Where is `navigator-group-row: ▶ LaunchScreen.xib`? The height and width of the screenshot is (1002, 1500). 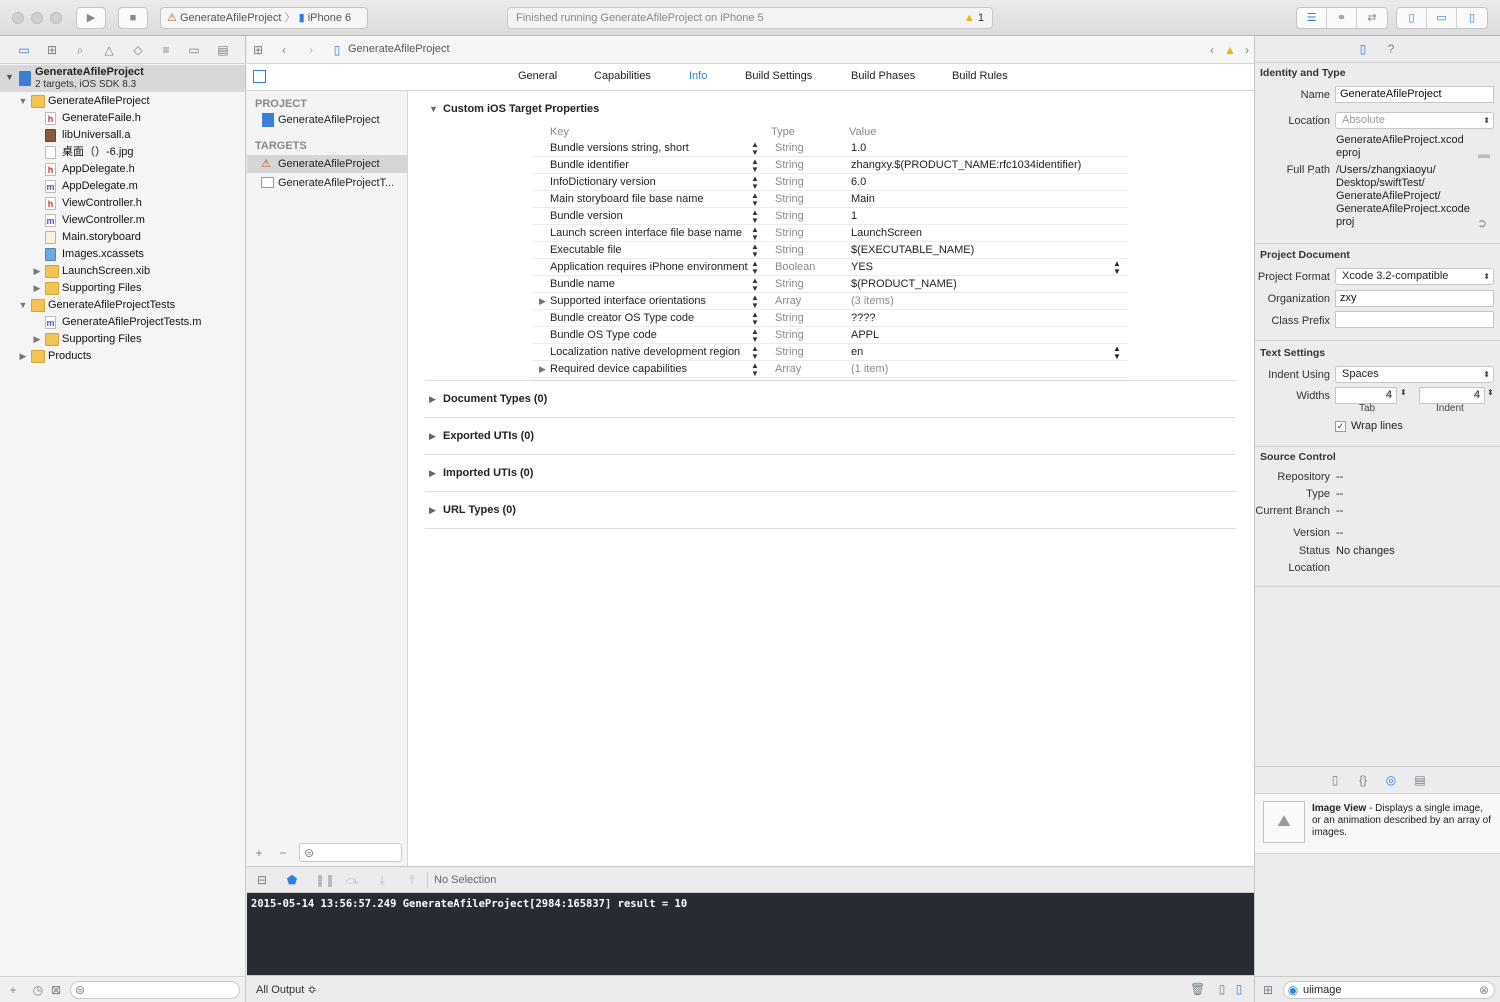
navigator-group-row: ▶ LaunchScreen.xib is located at coordinates (122, 271).